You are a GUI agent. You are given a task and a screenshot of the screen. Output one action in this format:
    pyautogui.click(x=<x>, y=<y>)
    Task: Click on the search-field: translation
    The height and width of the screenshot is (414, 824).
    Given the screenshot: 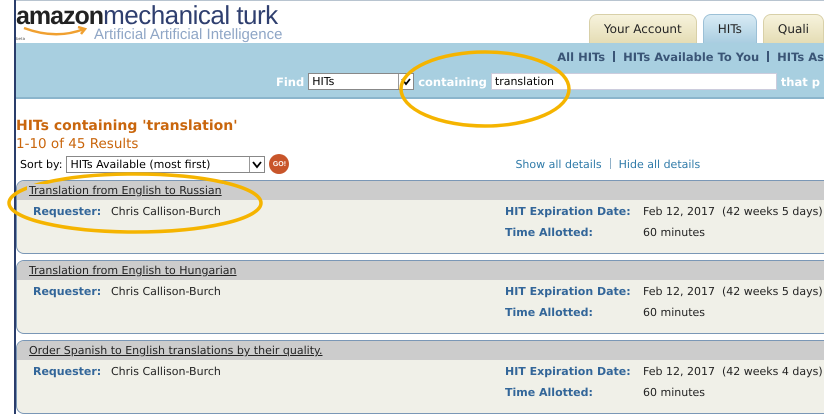 What is the action you would take?
    pyautogui.click(x=633, y=81)
    